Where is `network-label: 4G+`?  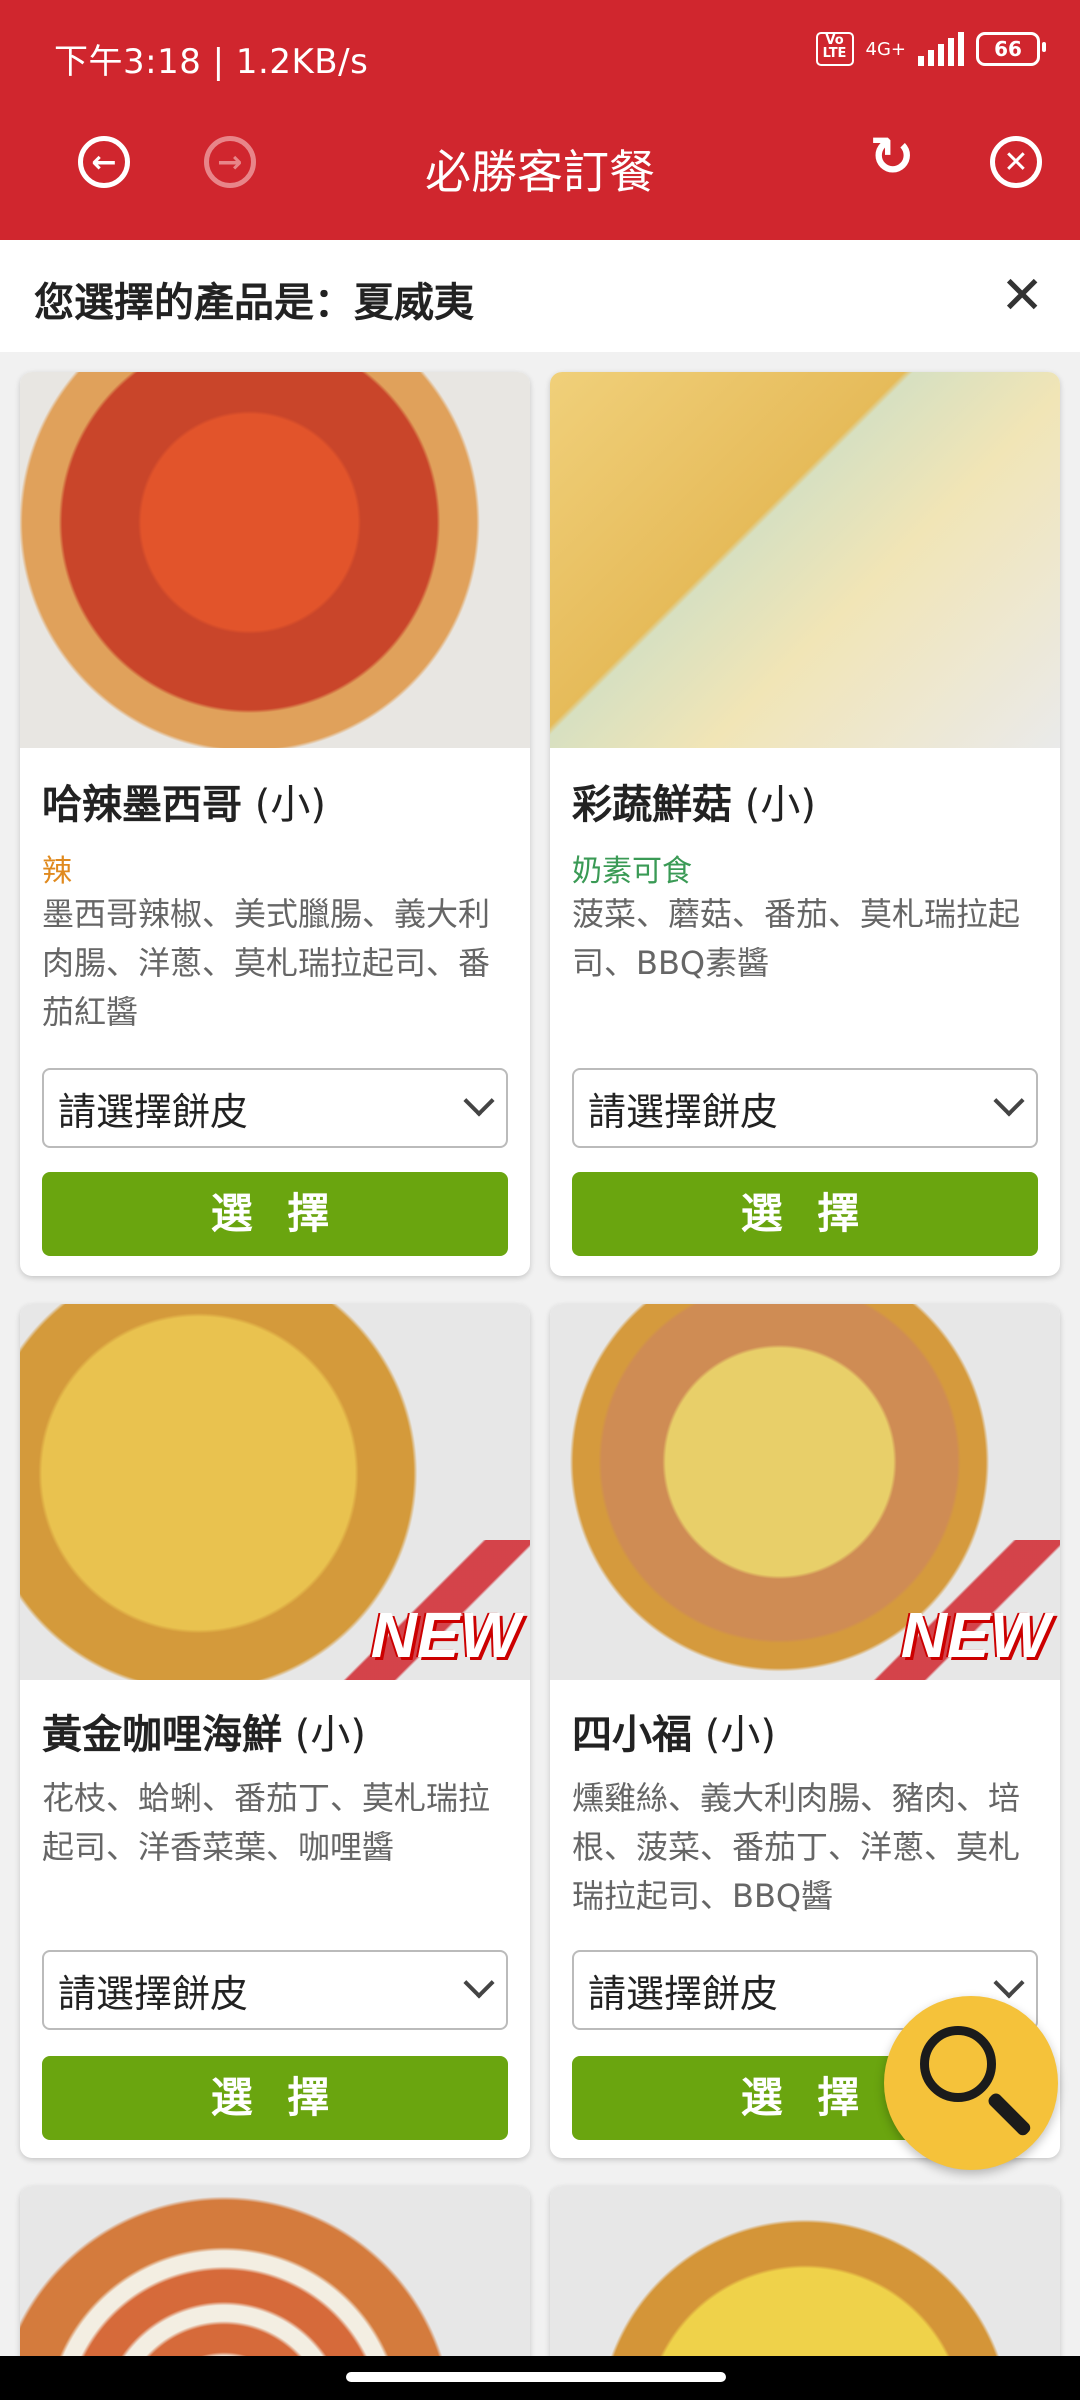 network-label: 4G+ is located at coordinates (885, 49).